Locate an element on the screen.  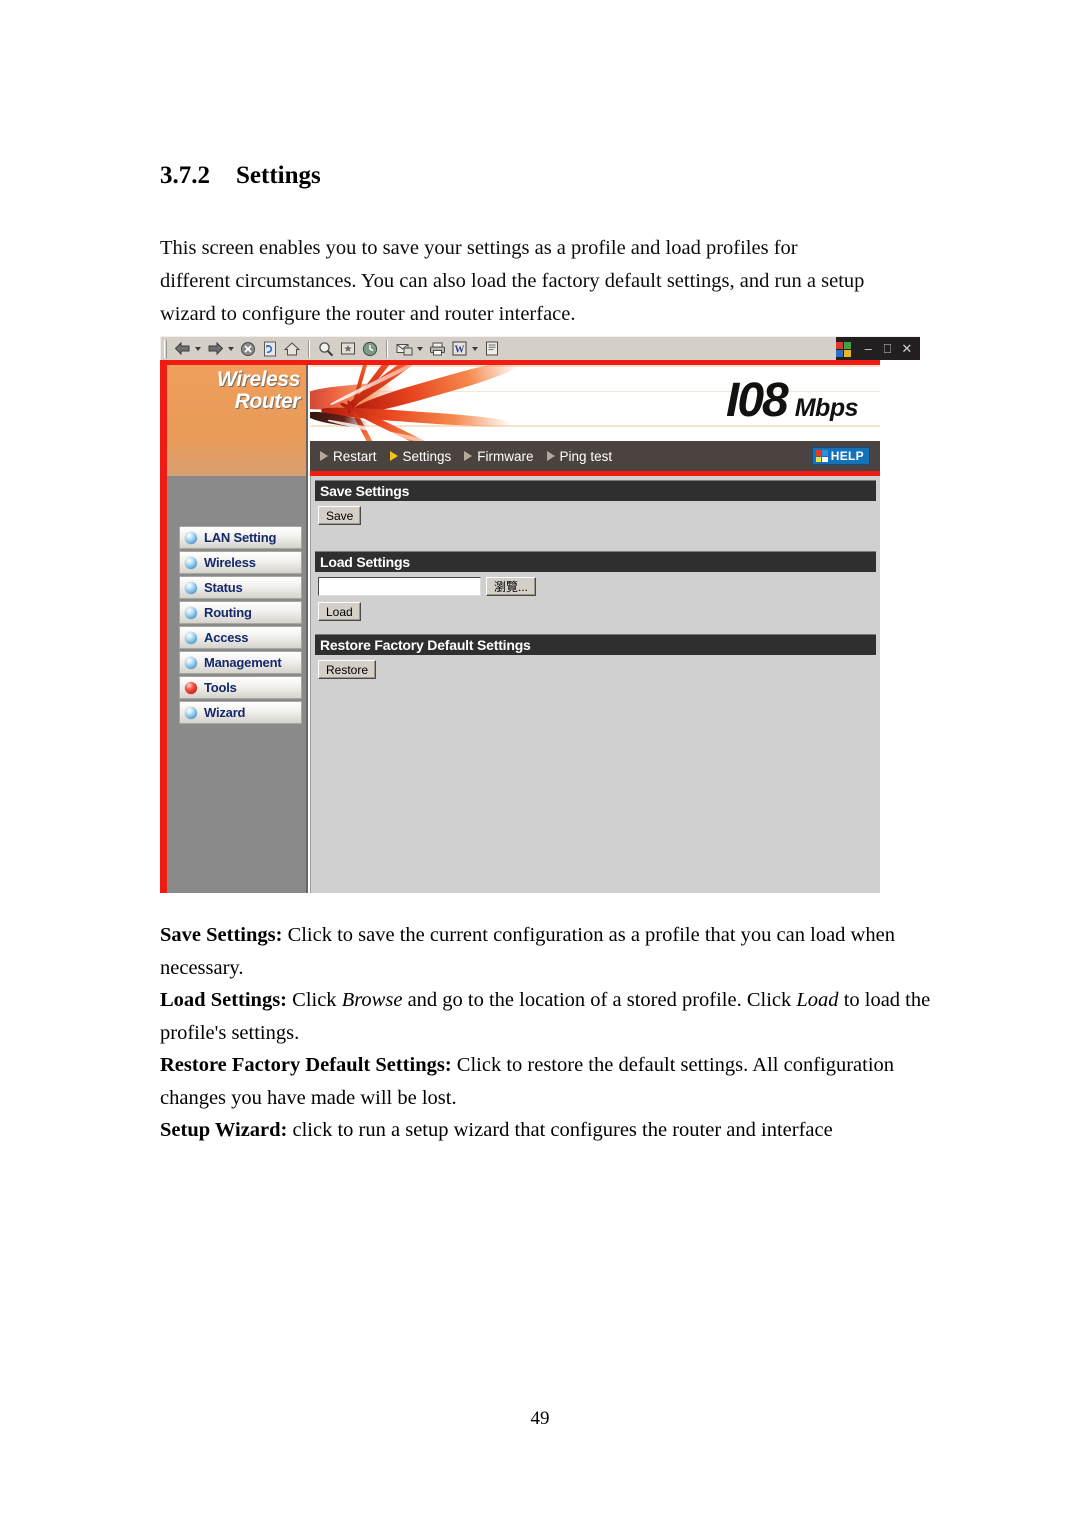
forward-icon is located at coordinates (215, 348).